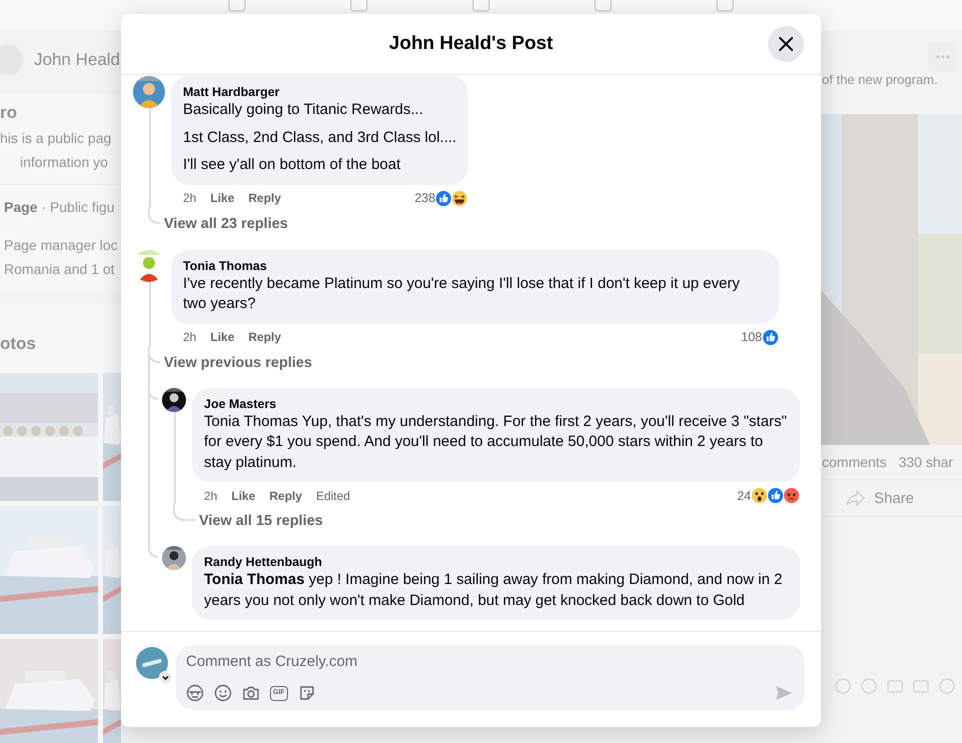 This screenshot has width=962, height=743. I want to click on intro-detail: Page manager loc, so click(61, 245).